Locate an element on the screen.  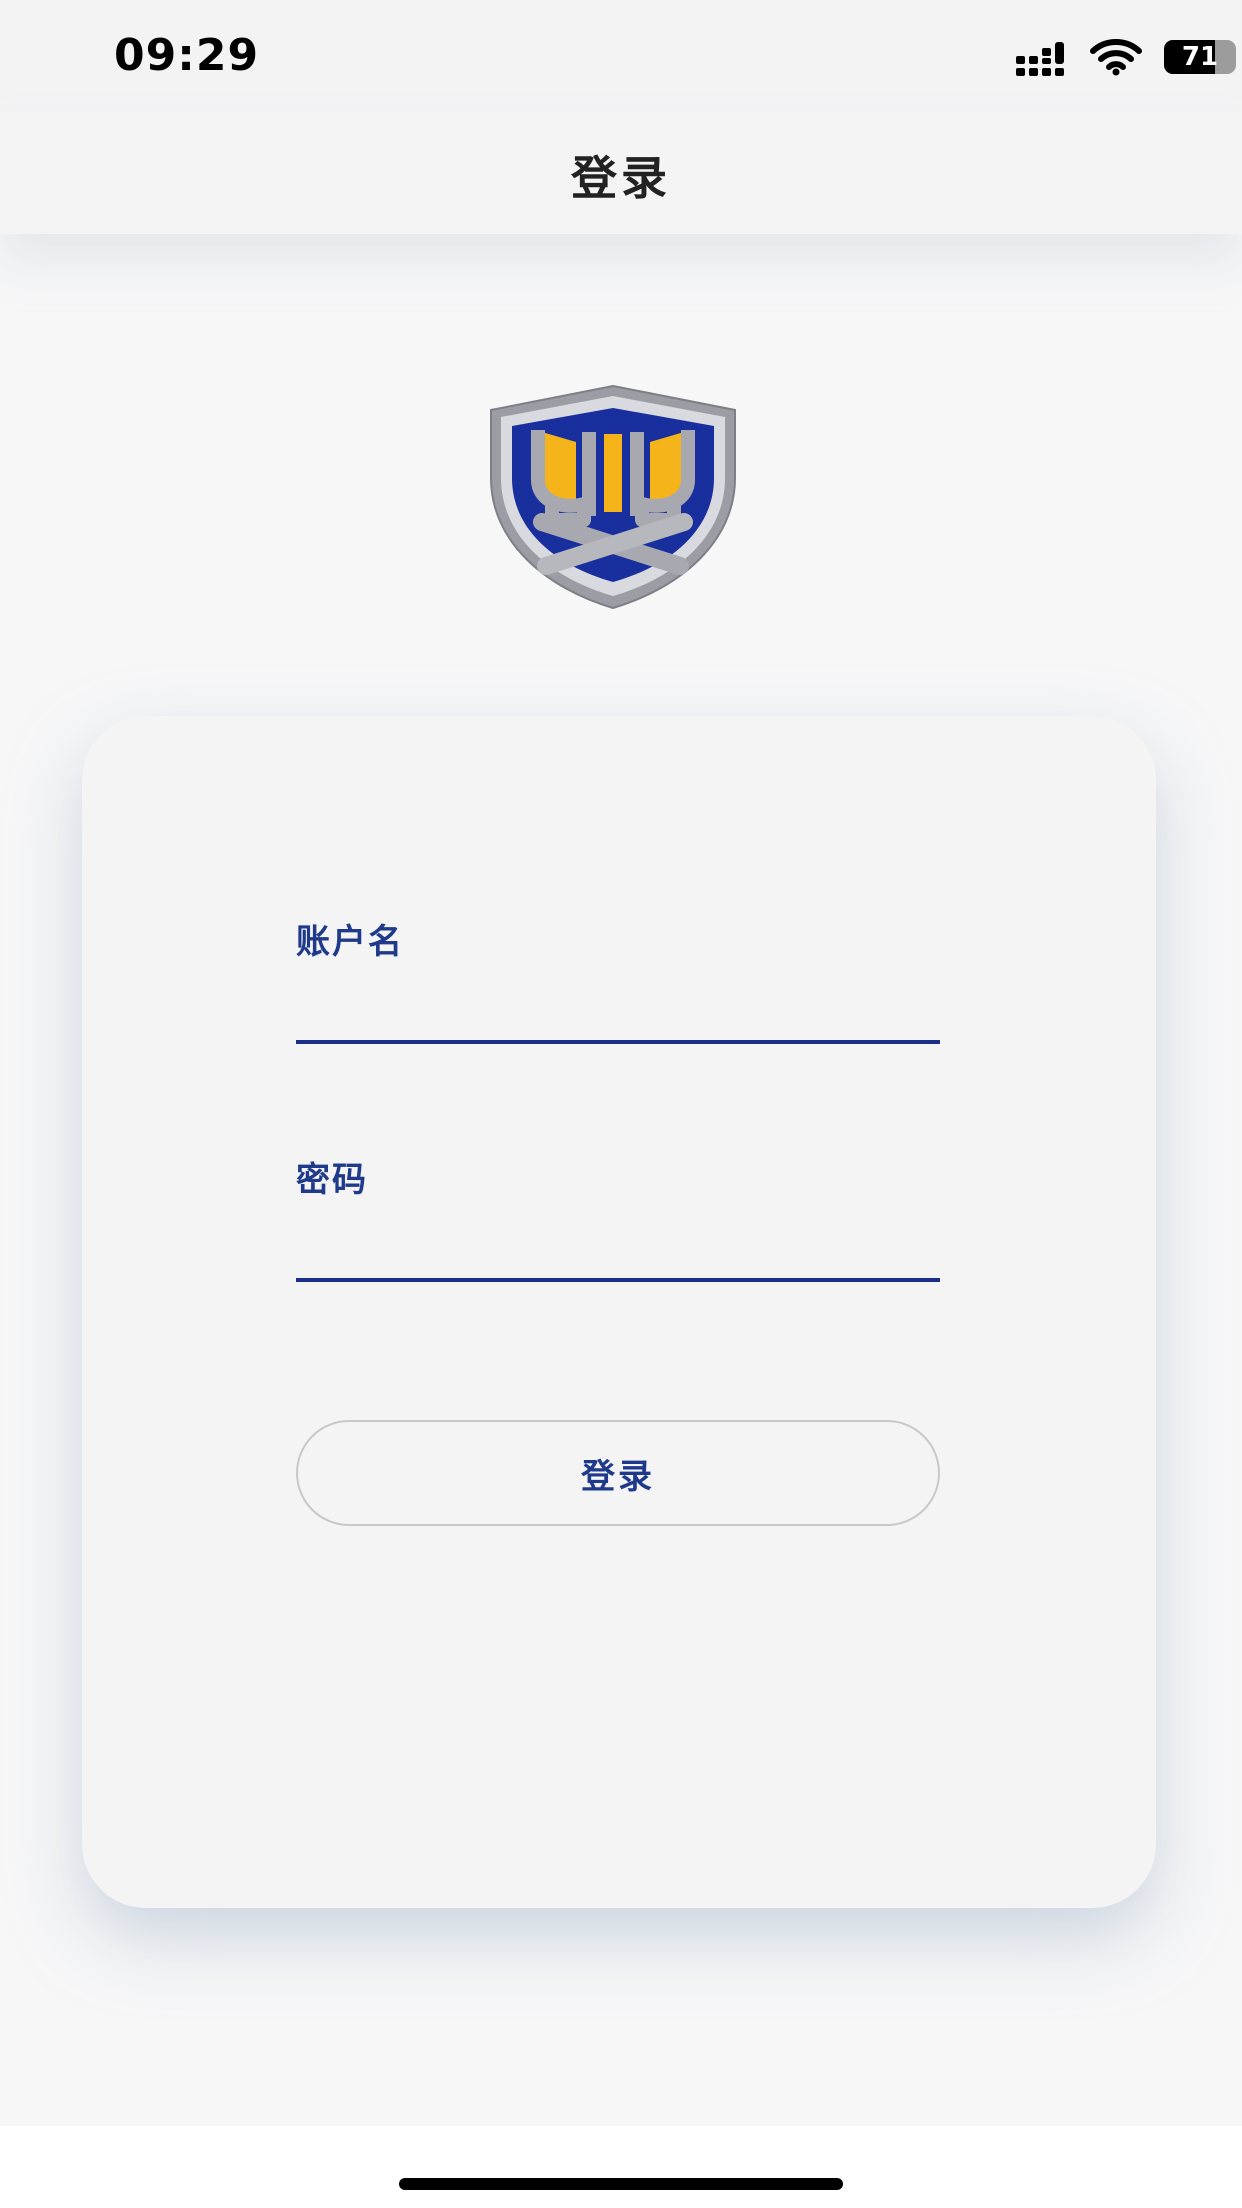
nav-bar: 登录 is located at coordinates (621, 173).